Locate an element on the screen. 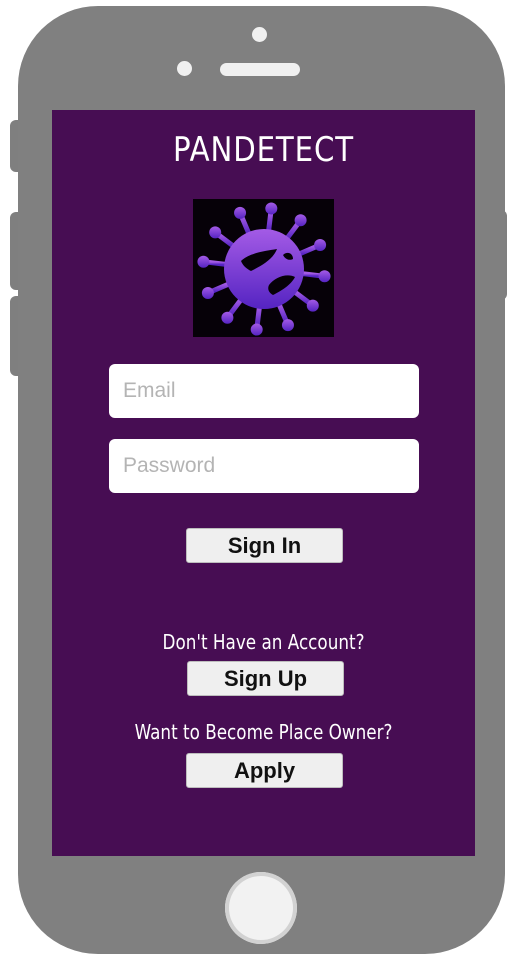  signup-prompt: Don't Have an Account? is located at coordinates (263, 642).